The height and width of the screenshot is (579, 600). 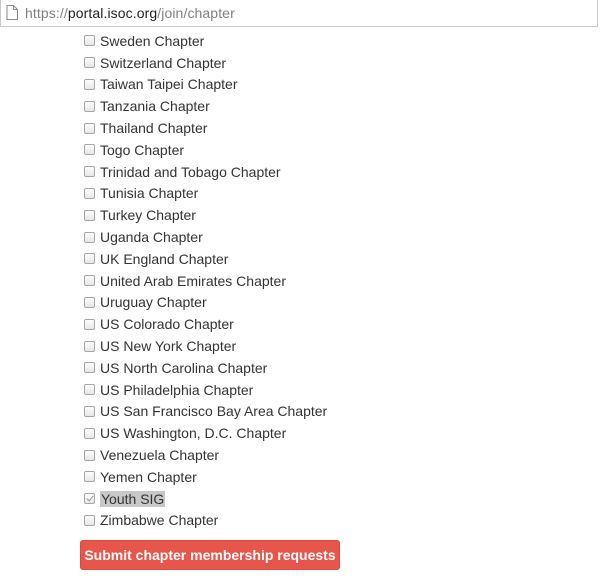 I want to click on chapter-item: Uruguay Chapter, so click(x=205, y=303).